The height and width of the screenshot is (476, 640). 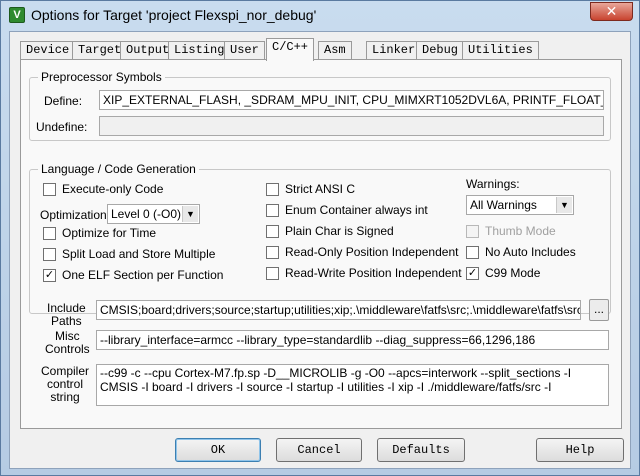 What do you see at coordinates (335, 50) in the screenshot?
I see `tab-asm: Asm` at bounding box center [335, 50].